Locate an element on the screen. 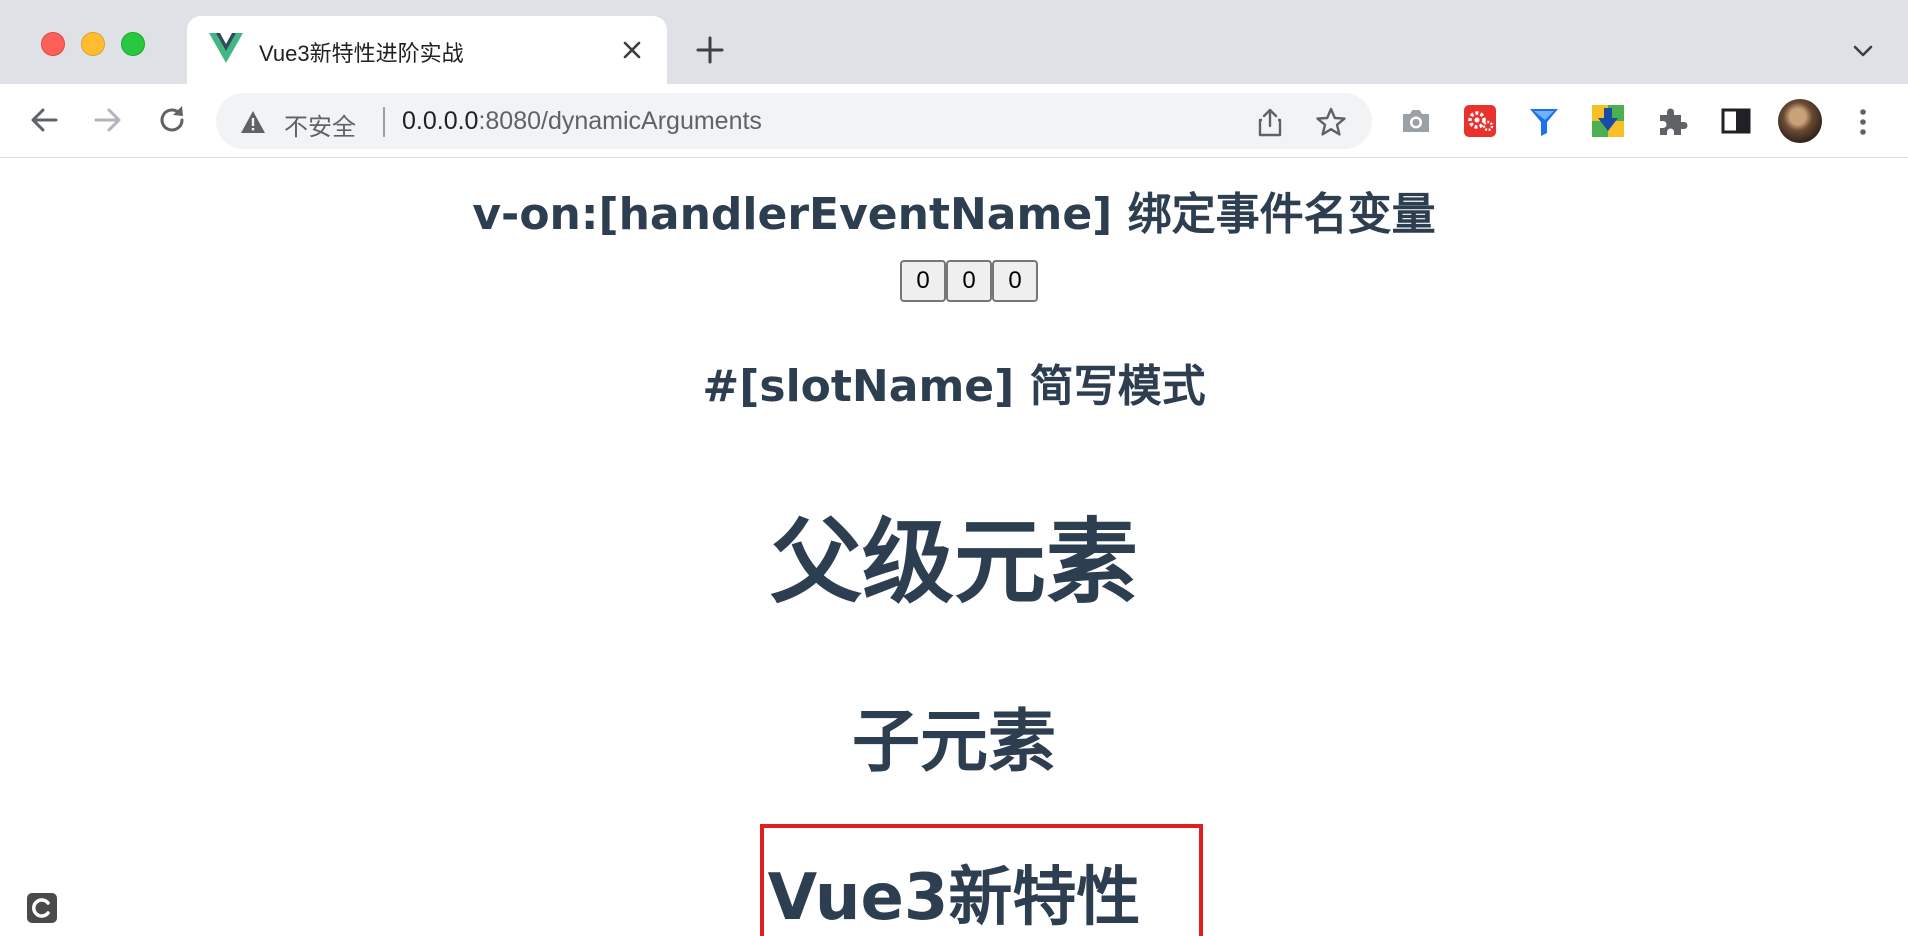 The image size is (1908, 936). back-arrow-icon is located at coordinates (44, 120).